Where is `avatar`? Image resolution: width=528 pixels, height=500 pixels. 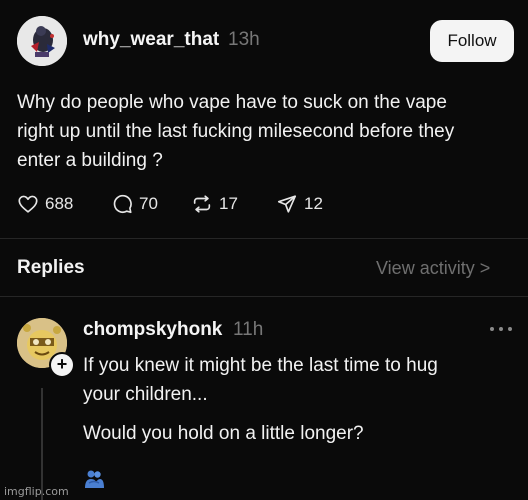 avatar is located at coordinates (42, 41).